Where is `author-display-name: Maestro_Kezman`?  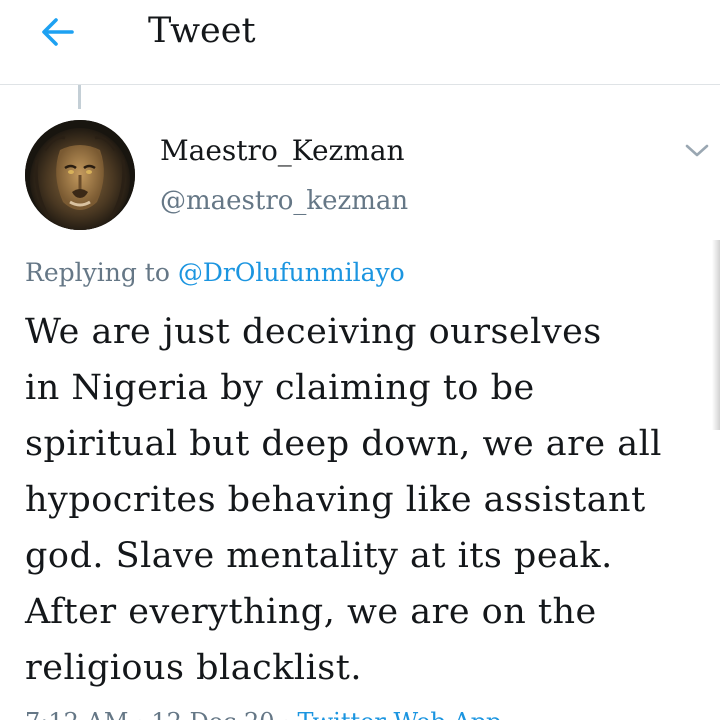 author-display-name: Maestro_Kezman is located at coordinates (282, 151).